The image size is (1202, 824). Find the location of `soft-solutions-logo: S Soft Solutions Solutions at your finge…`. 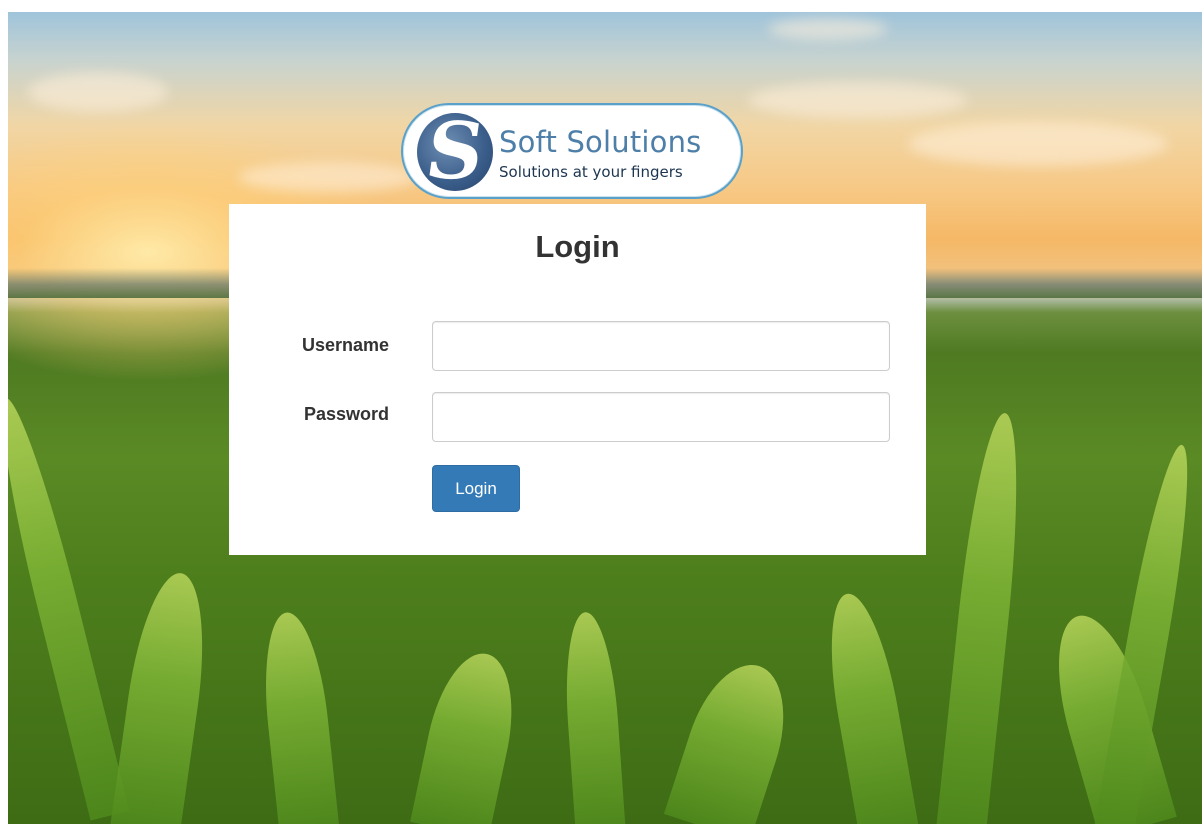

soft-solutions-logo: S Soft Solutions Solutions at your finge… is located at coordinates (572, 151).